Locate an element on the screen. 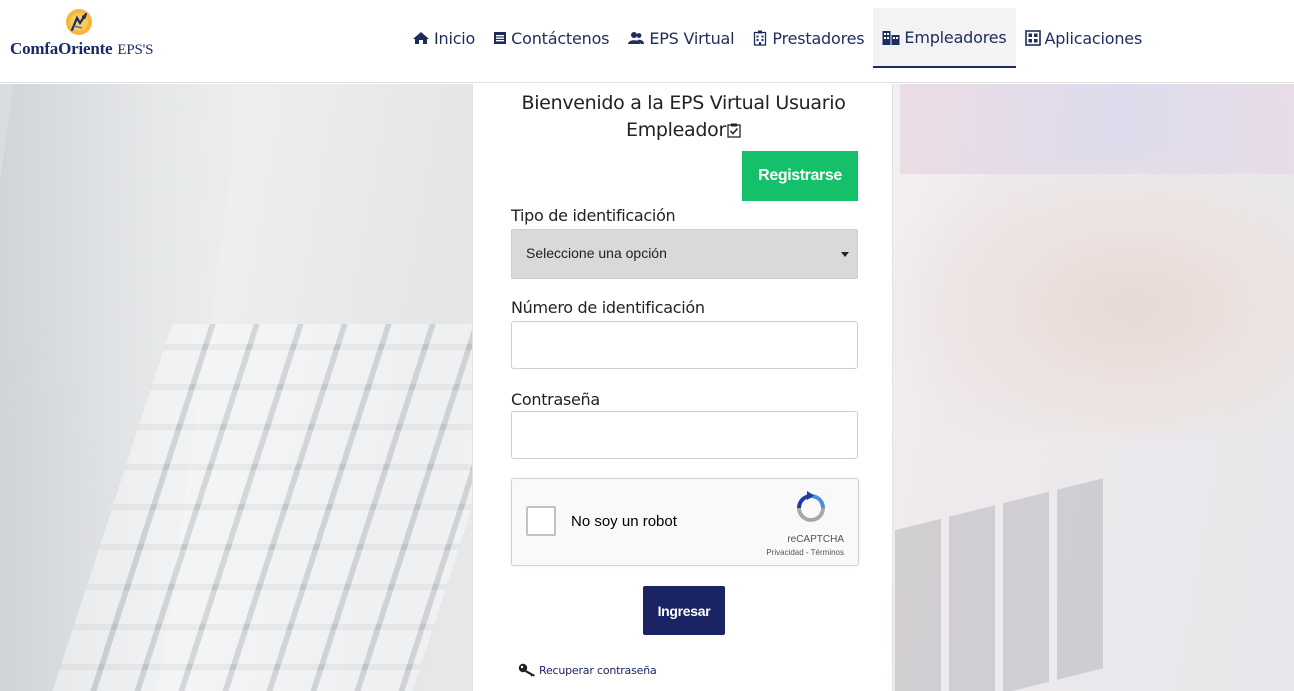 The image size is (1294, 691). home-icon is located at coordinates (421, 38).